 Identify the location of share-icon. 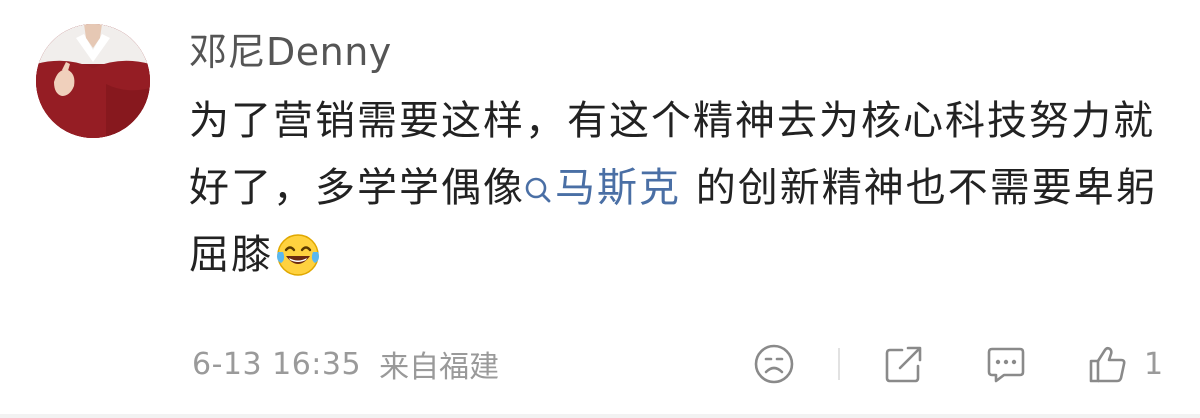
(903, 364).